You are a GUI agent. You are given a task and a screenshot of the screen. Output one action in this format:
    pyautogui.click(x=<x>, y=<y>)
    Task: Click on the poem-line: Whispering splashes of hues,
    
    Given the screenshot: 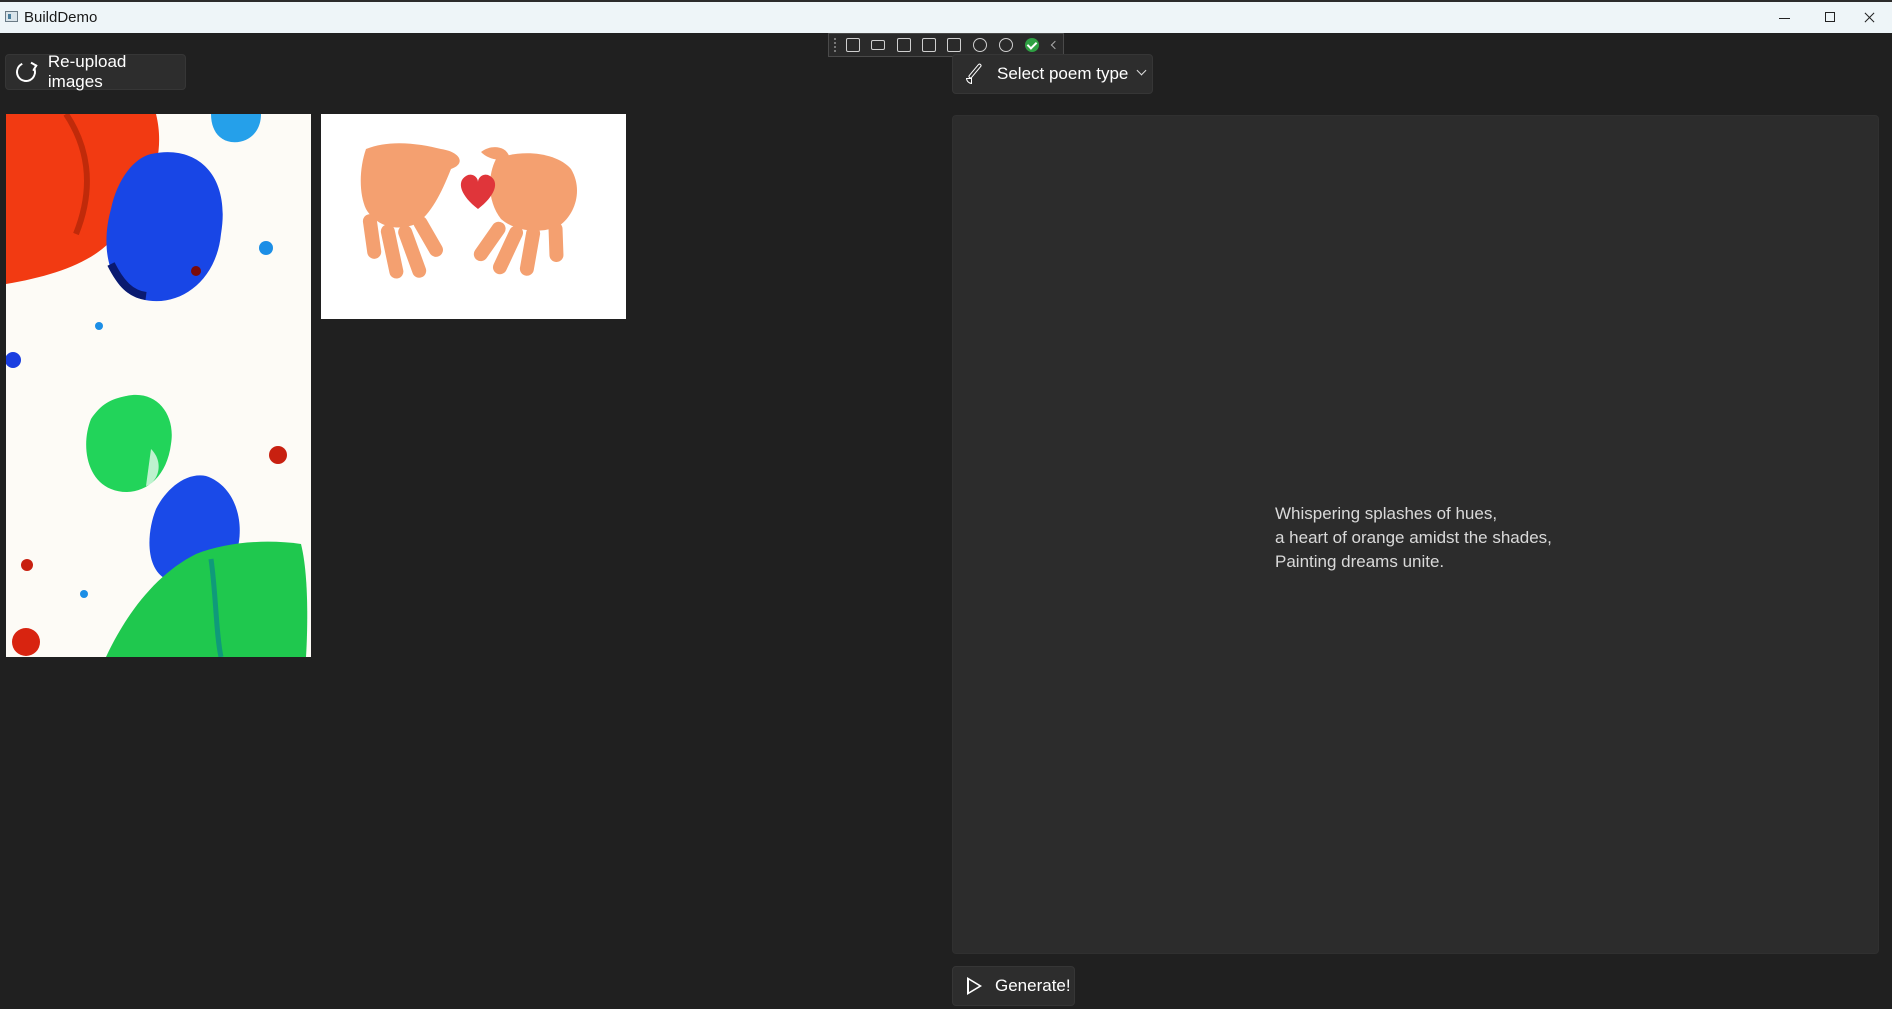 What is the action you would take?
    pyautogui.click(x=1386, y=513)
    